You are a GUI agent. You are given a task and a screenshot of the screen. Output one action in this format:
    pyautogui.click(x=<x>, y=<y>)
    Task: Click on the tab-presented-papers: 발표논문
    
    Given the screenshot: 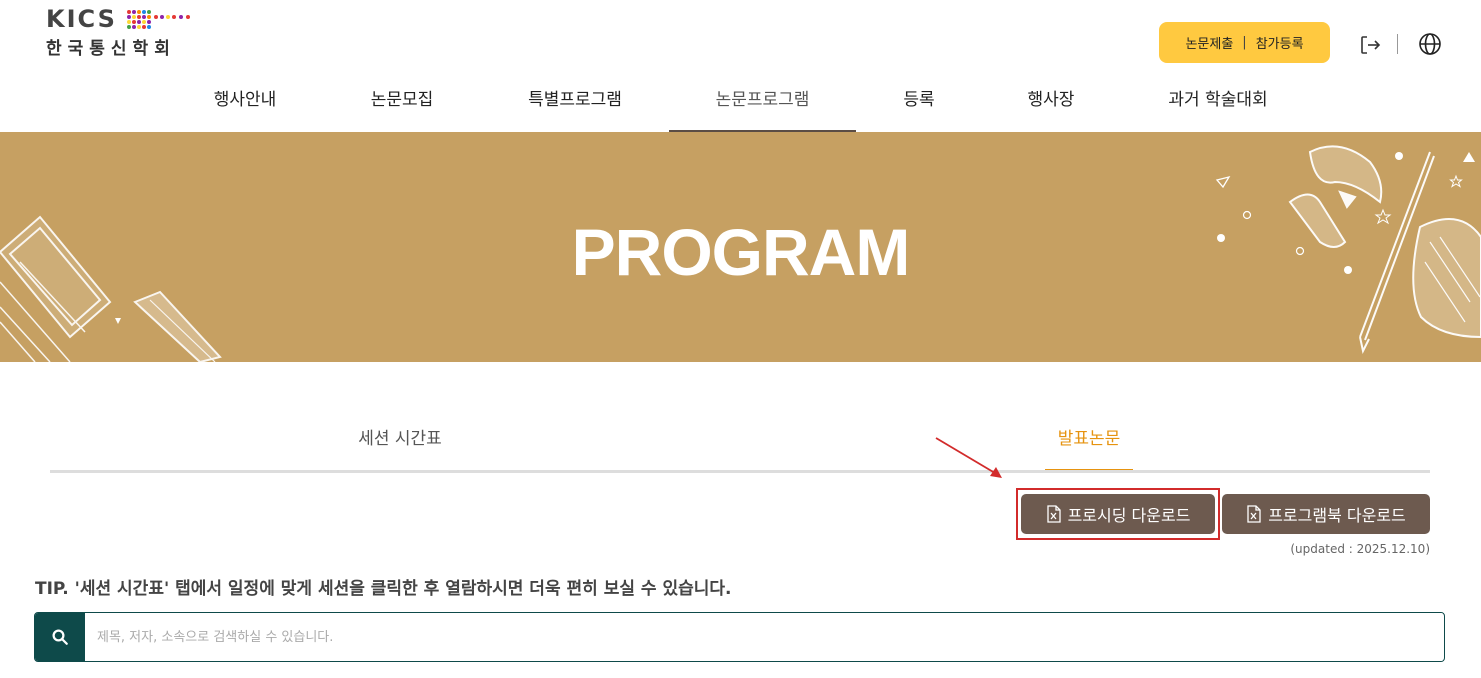 What is the action you would take?
    pyautogui.click(x=1089, y=448)
    